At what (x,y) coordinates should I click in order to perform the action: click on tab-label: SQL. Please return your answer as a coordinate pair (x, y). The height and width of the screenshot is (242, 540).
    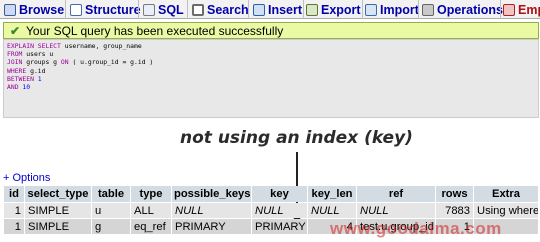
    Looking at the image, I should click on (171, 9).